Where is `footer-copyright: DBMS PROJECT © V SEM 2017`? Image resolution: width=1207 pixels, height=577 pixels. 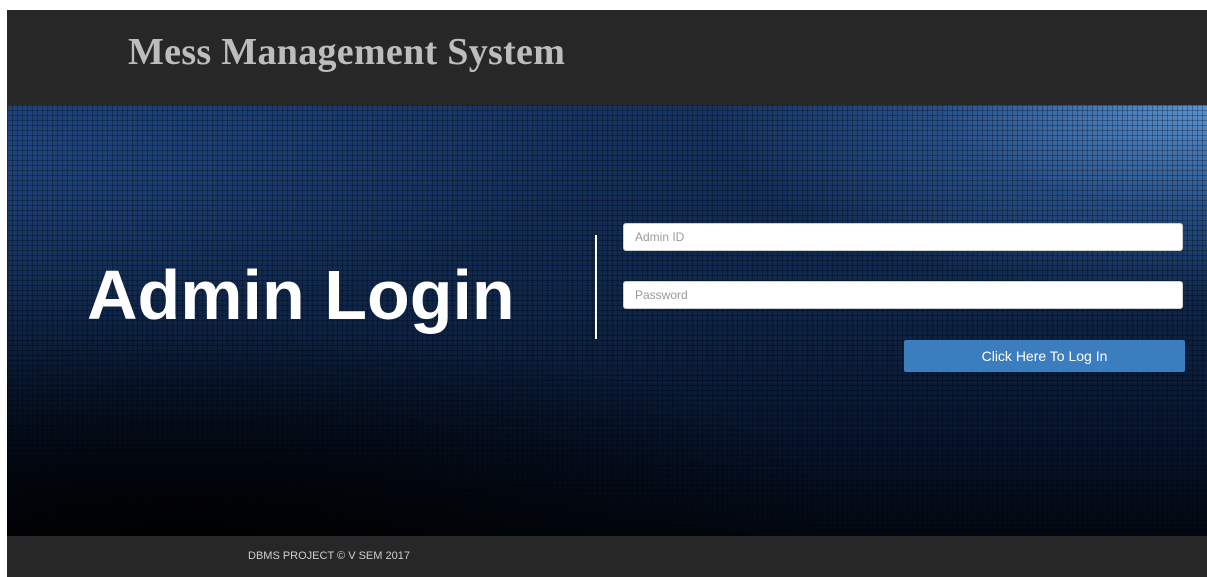 footer-copyright: DBMS PROJECT © V SEM 2017 is located at coordinates (329, 556).